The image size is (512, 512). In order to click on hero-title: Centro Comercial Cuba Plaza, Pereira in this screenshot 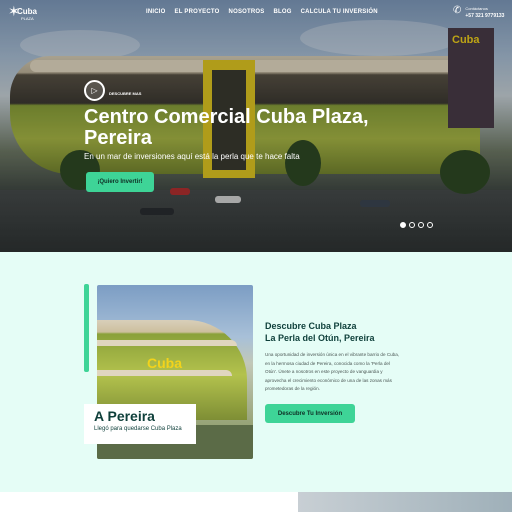, I will do `click(226, 127)`.